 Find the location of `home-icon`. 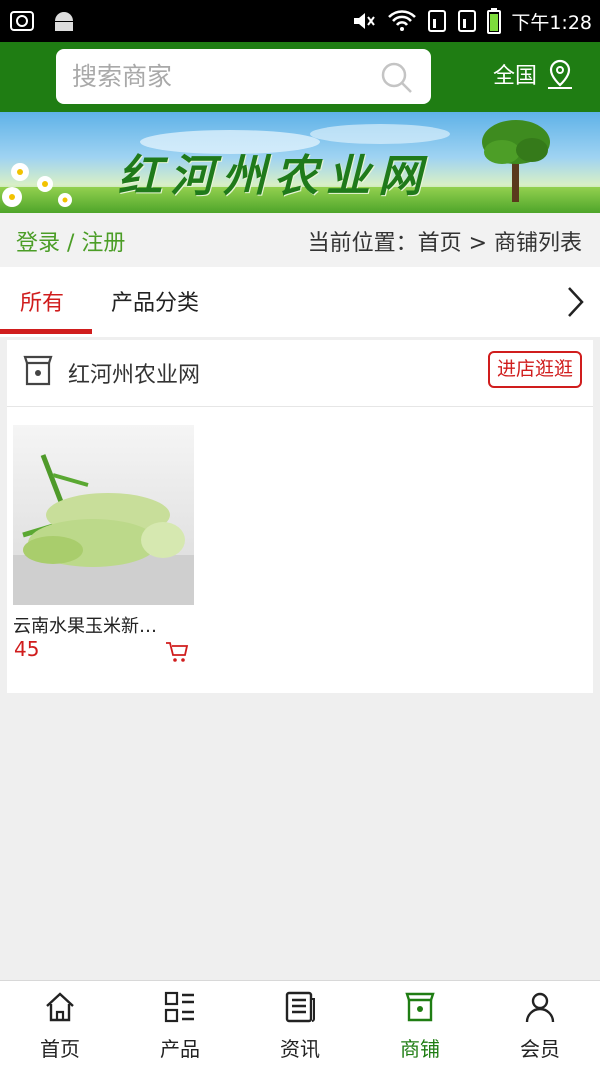

home-icon is located at coordinates (60, 1007).